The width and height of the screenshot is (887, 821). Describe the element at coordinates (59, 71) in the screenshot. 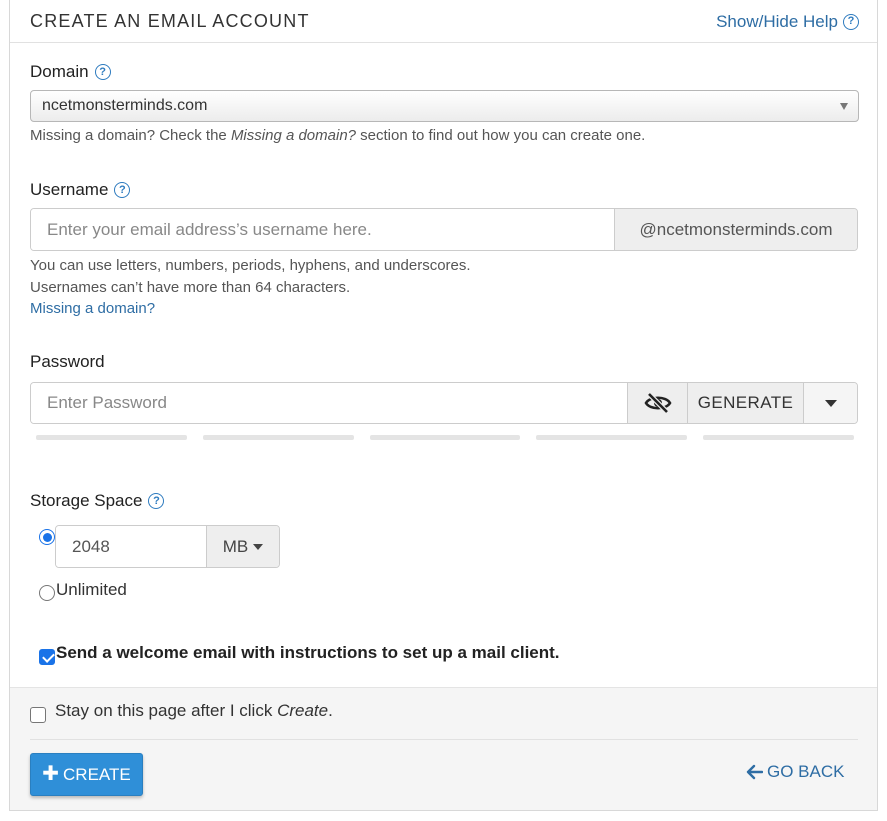

I see `domain-label-text: Domain` at that location.